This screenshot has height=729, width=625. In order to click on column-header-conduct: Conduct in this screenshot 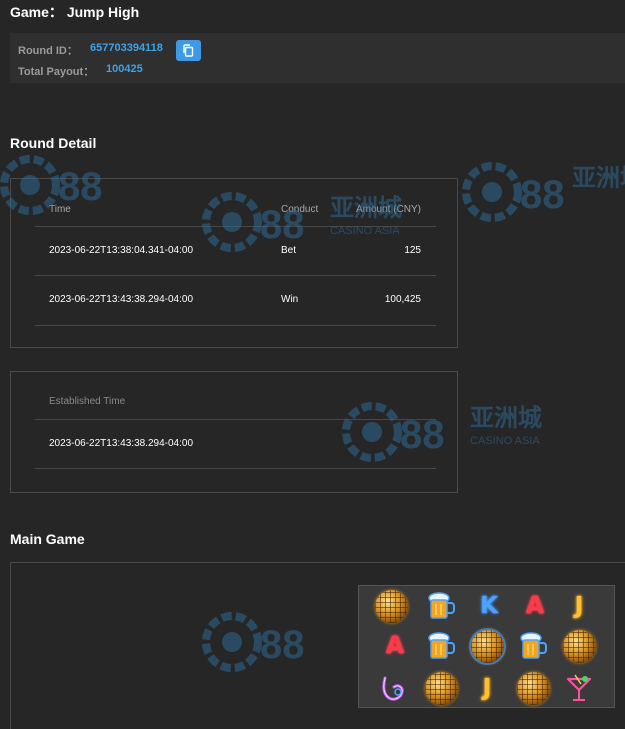, I will do `click(300, 209)`.